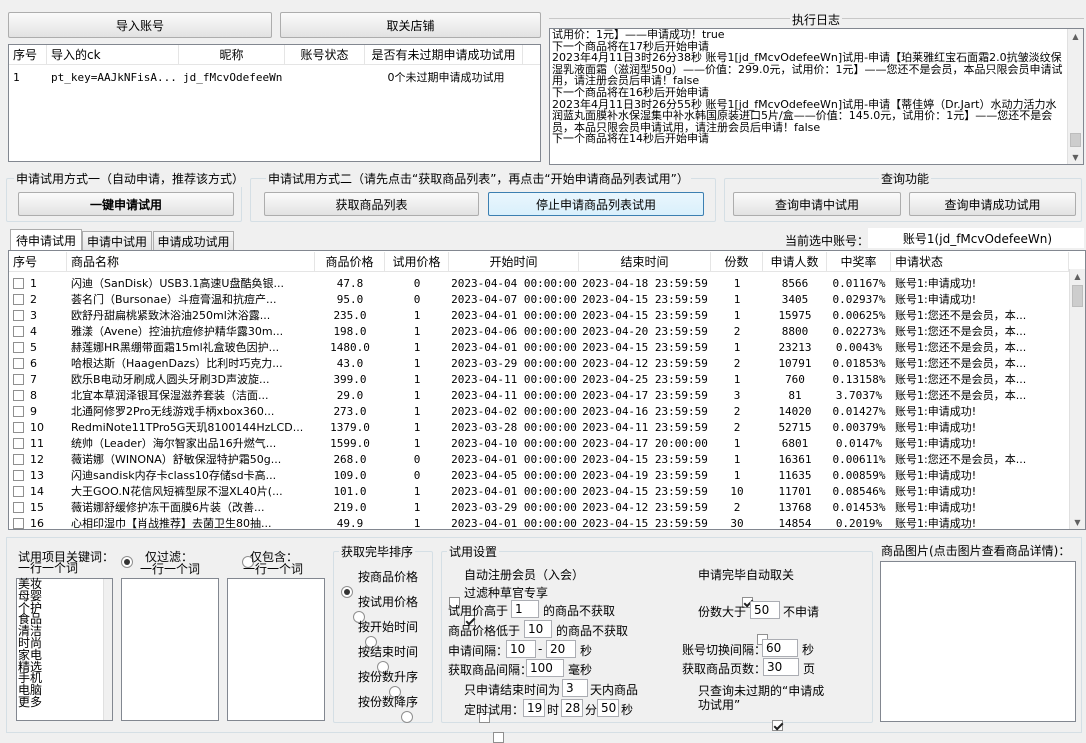  I want to click on log-scrollbar: ▲ ▼, so click(1075, 96).